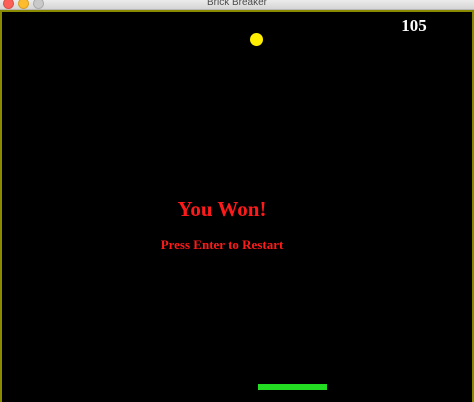  Describe the element at coordinates (222, 244) in the screenshot. I see `restart-prompt: Press Enter to Restart` at that location.